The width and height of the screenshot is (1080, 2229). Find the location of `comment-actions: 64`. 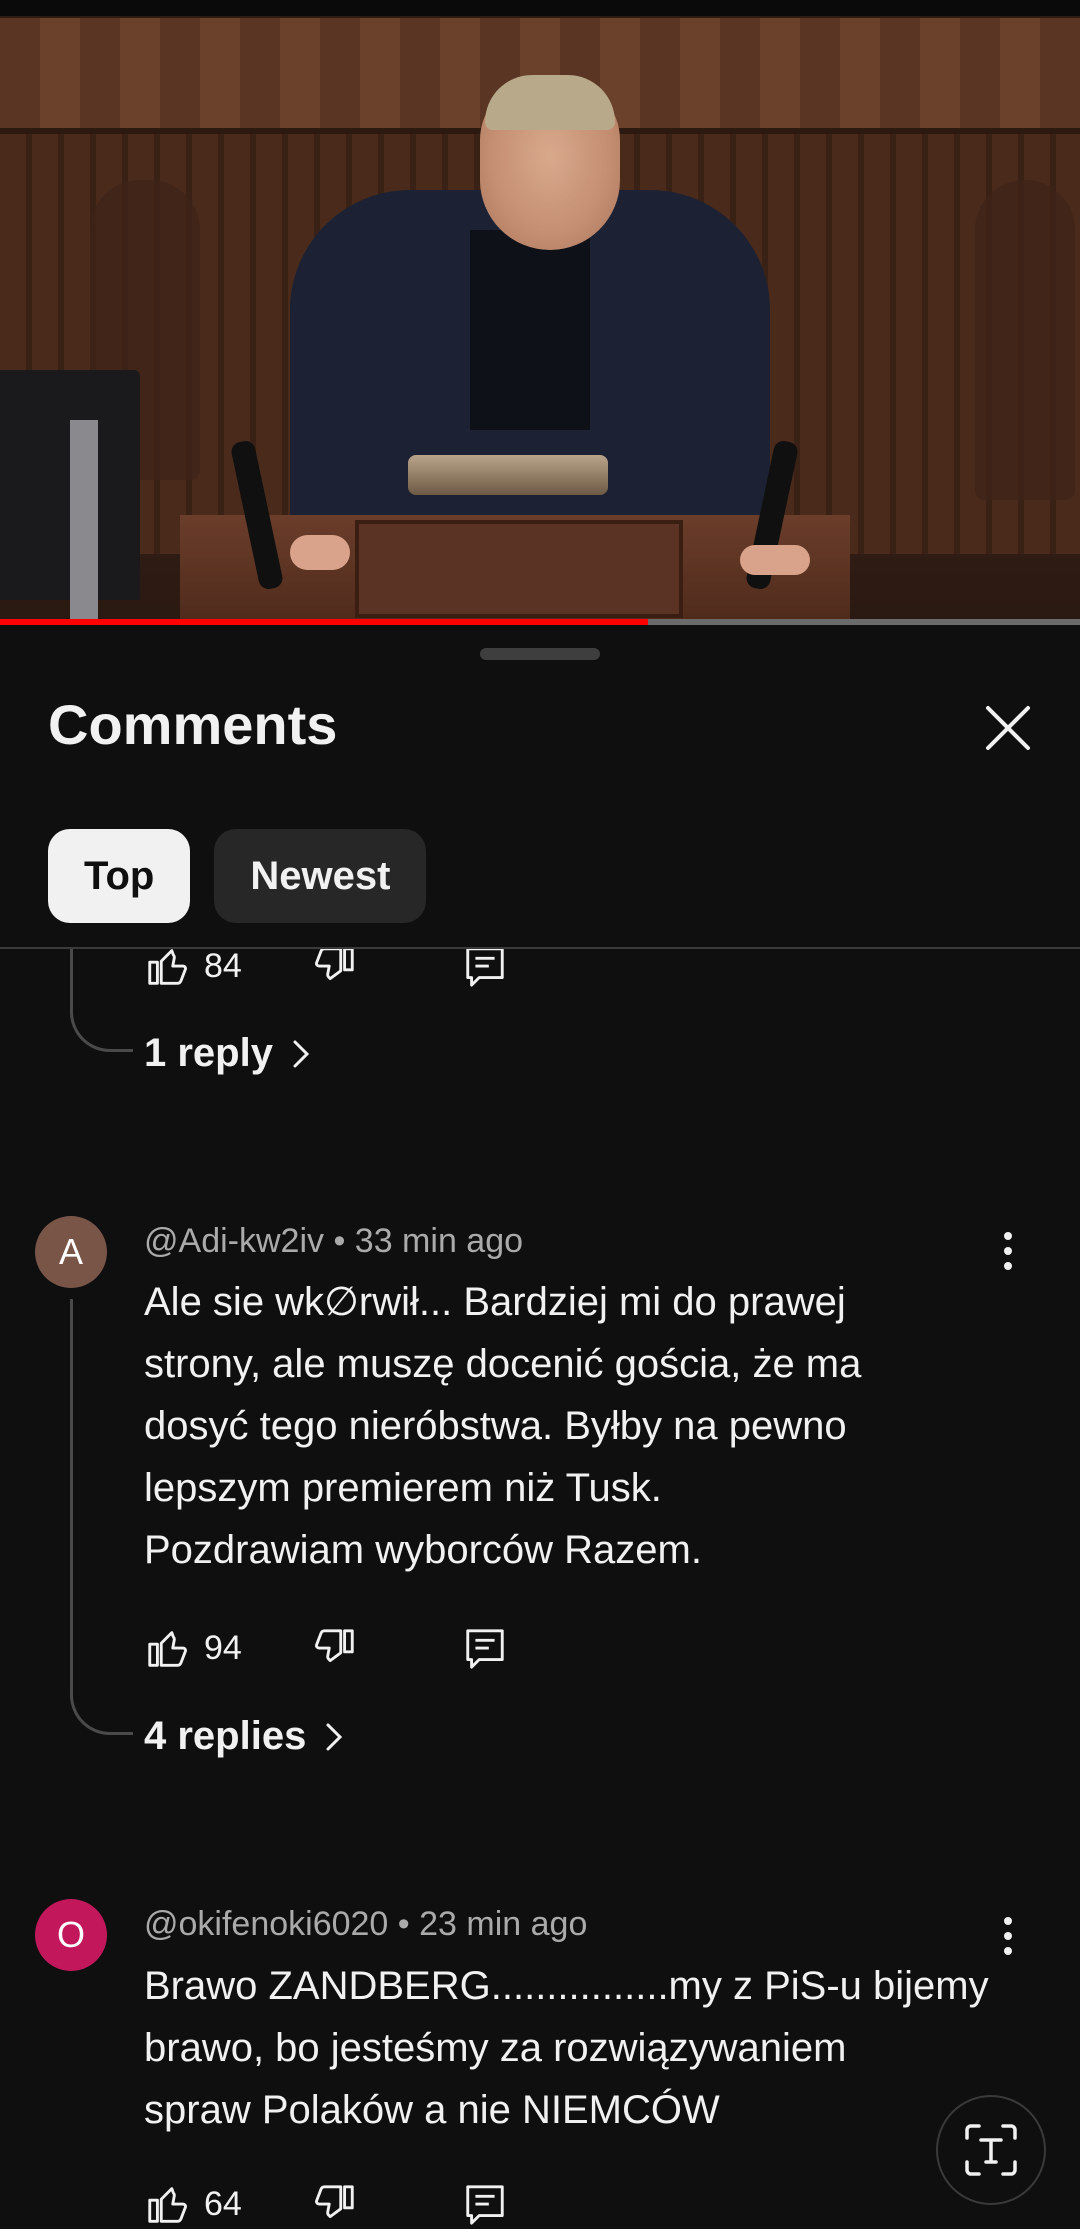

comment-actions: 64 is located at coordinates (193, 2204).